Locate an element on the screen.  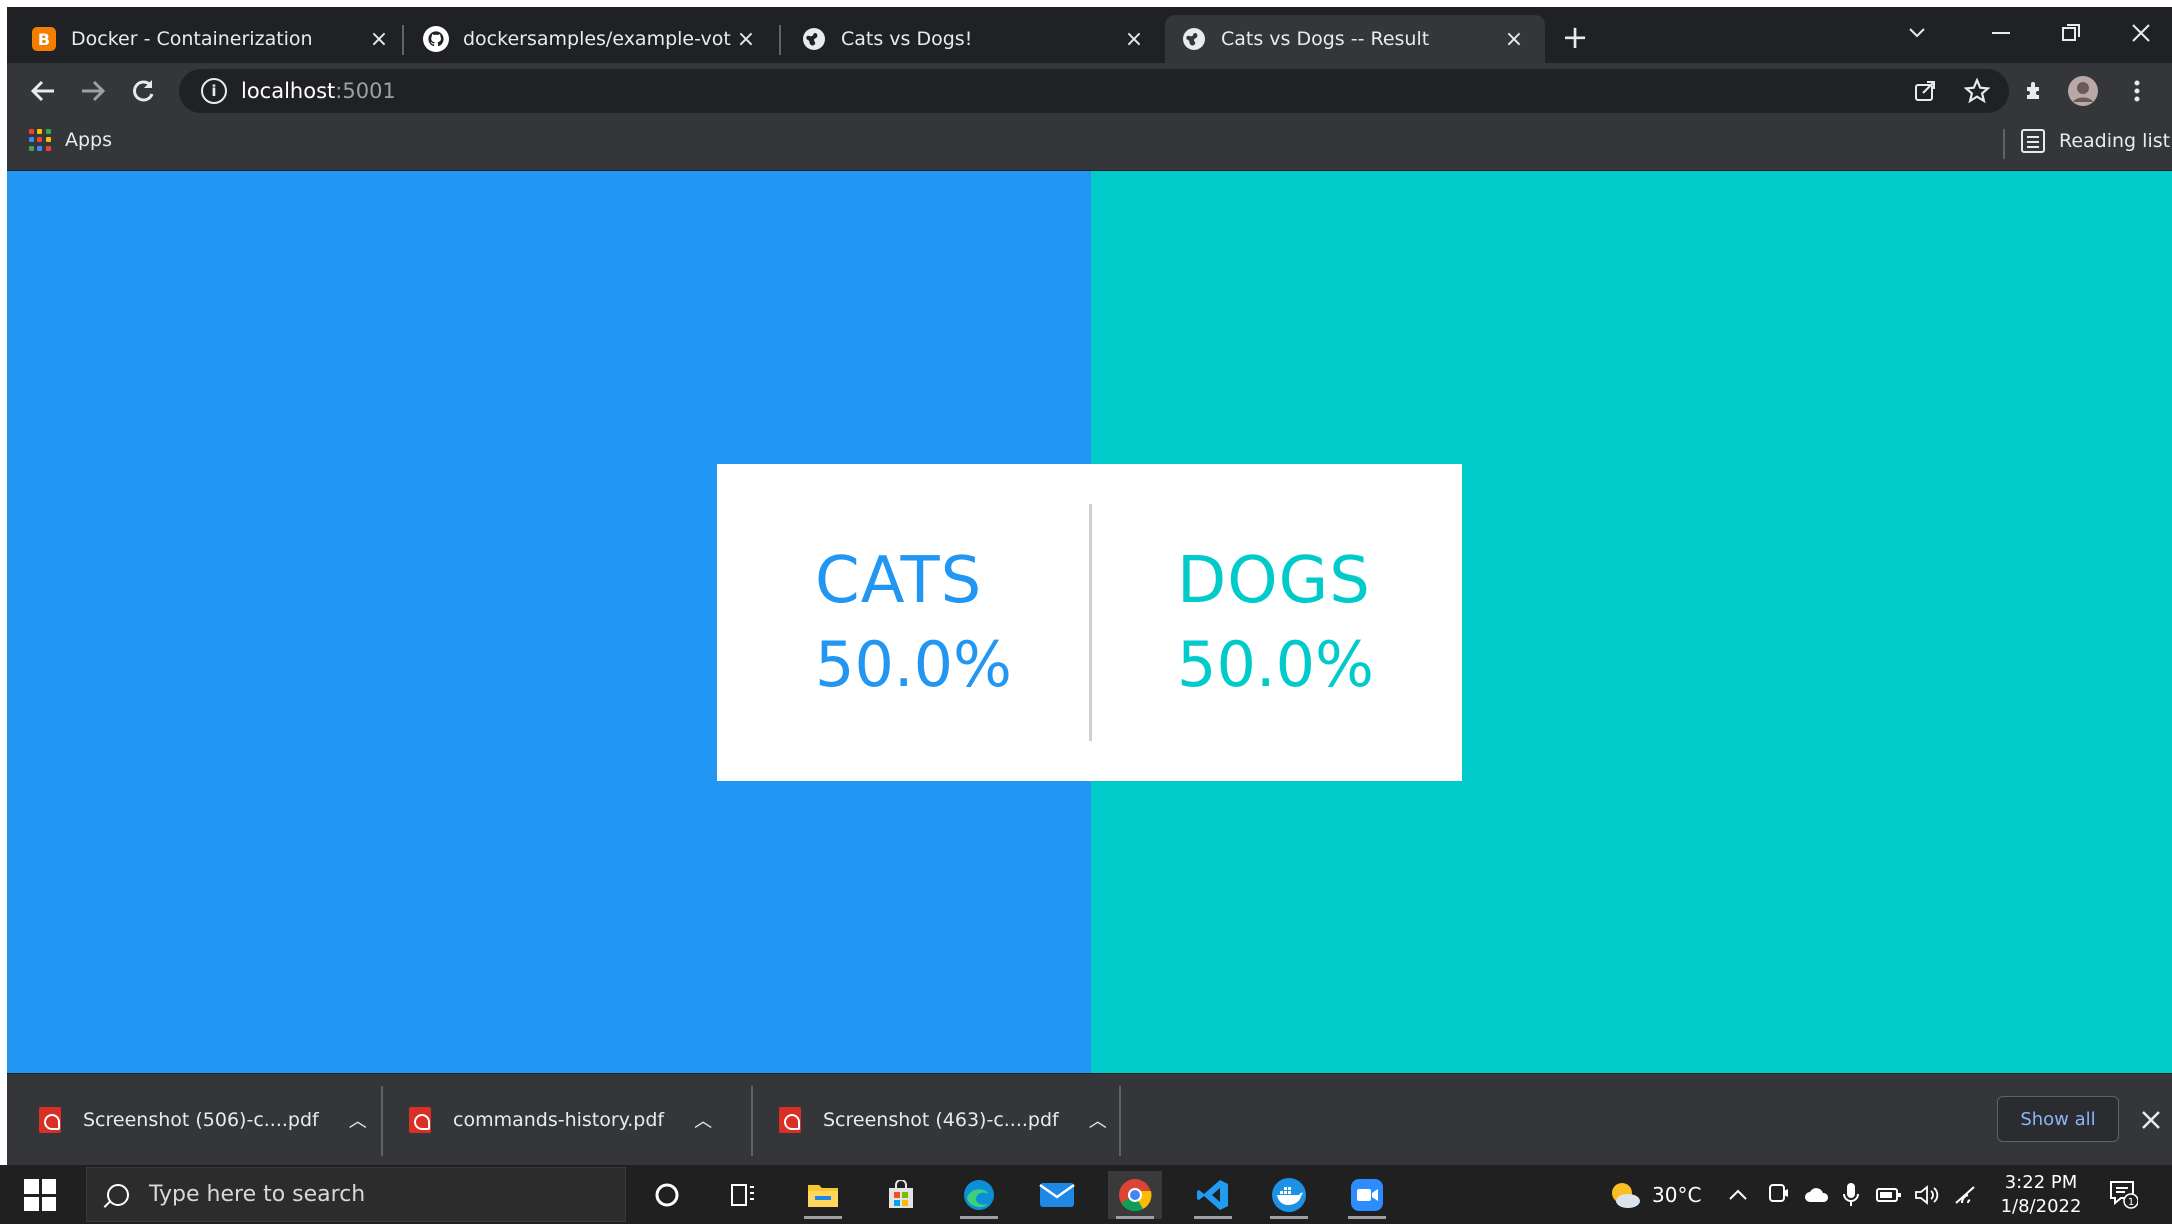
zoom-icon is located at coordinates (1367, 1195).